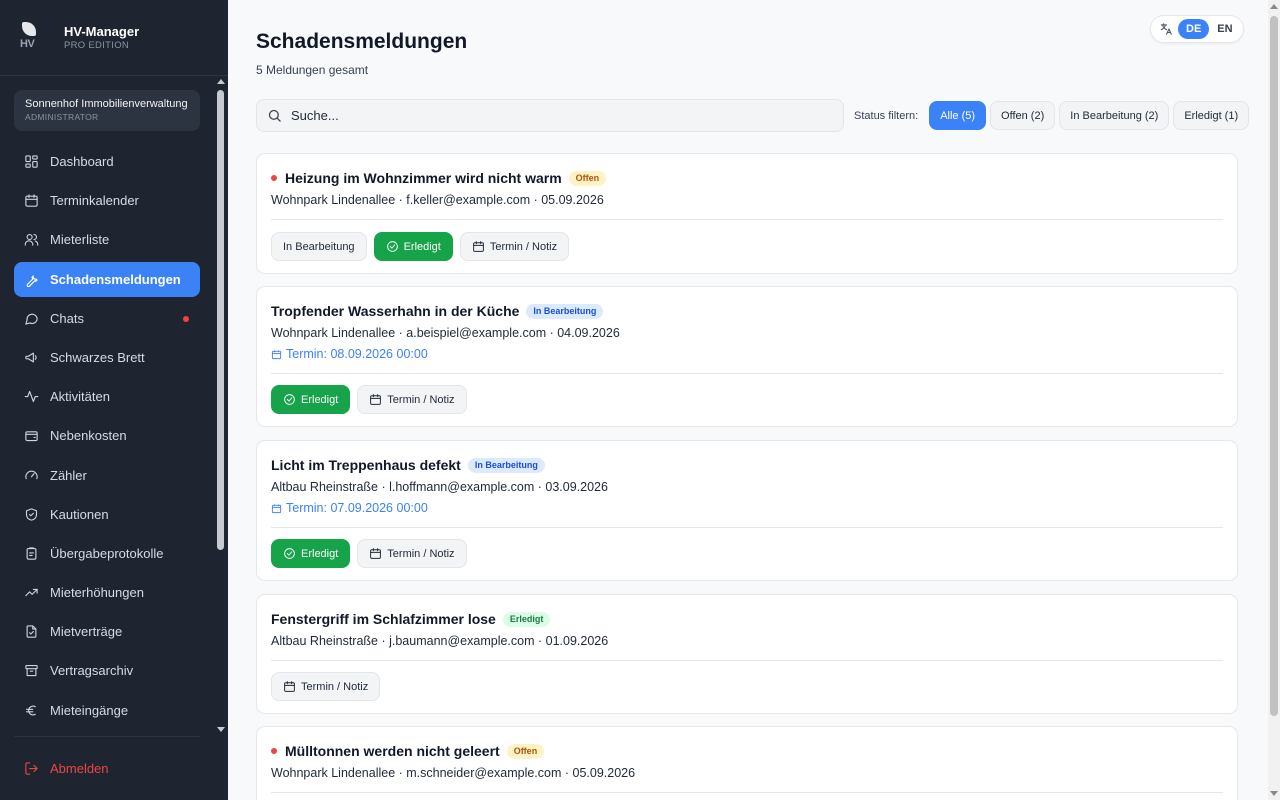 The image size is (1280, 800). What do you see at coordinates (106, 104) in the screenshot?
I see `organization-name: Sonnenhof Immobilienverwaltung` at bounding box center [106, 104].